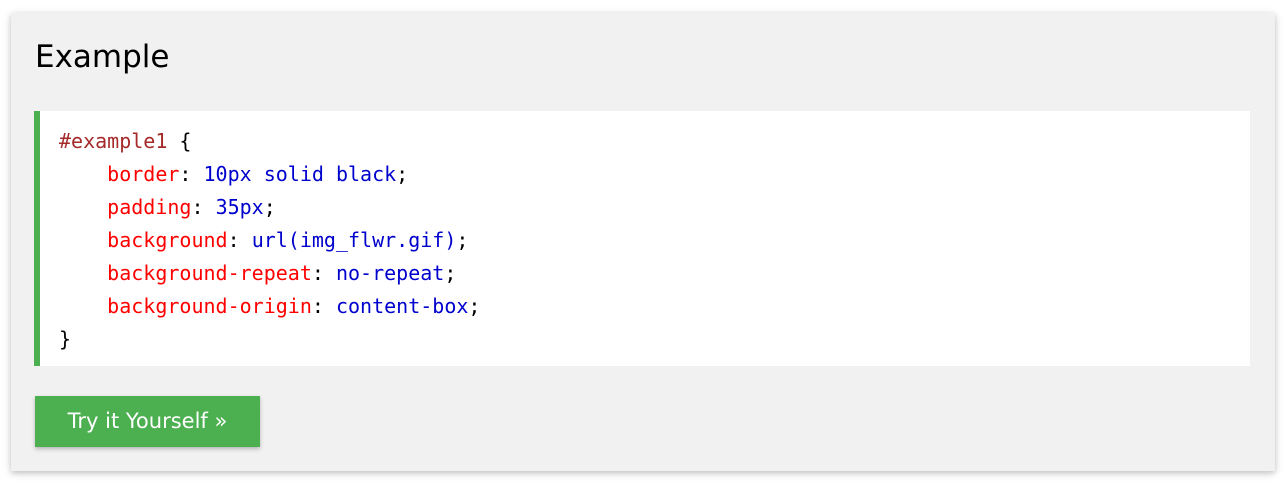 The width and height of the screenshot is (1288, 494). I want to click on code-line-declaration: background-origin: content-box;, so click(294, 306).